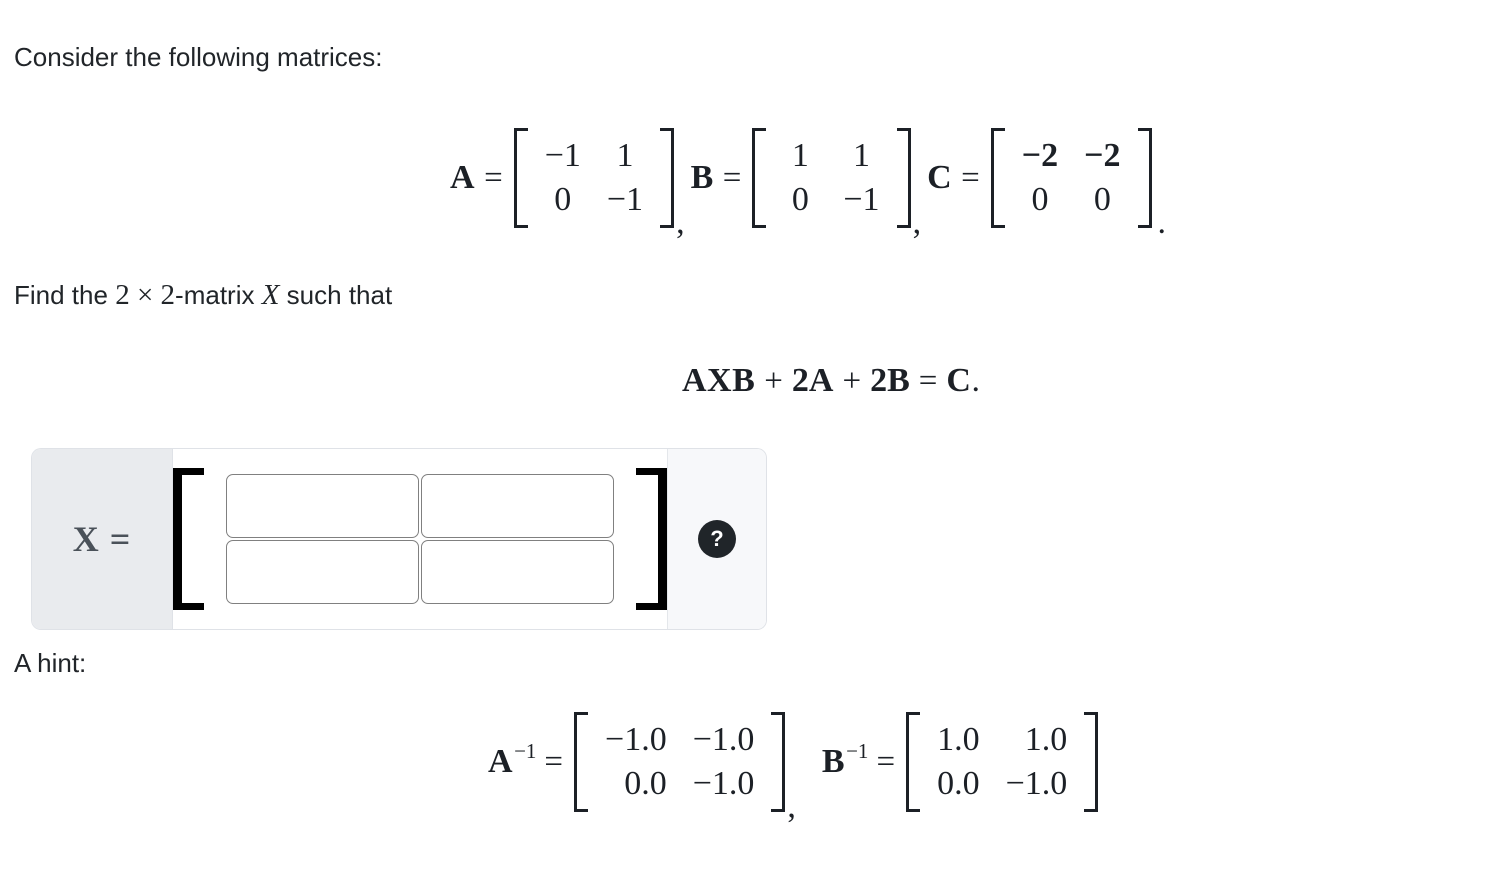 The width and height of the screenshot is (1510, 878). What do you see at coordinates (493, 177) in the screenshot?
I see `matrix-a-equals: =` at bounding box center [493, 177].